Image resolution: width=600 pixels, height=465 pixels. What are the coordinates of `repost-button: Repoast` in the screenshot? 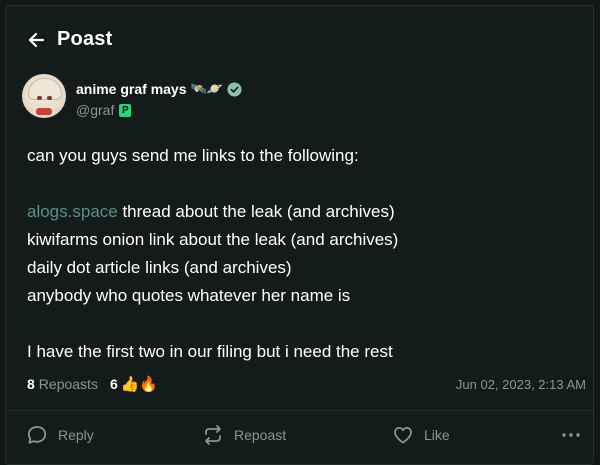 It's located at (244, 435).